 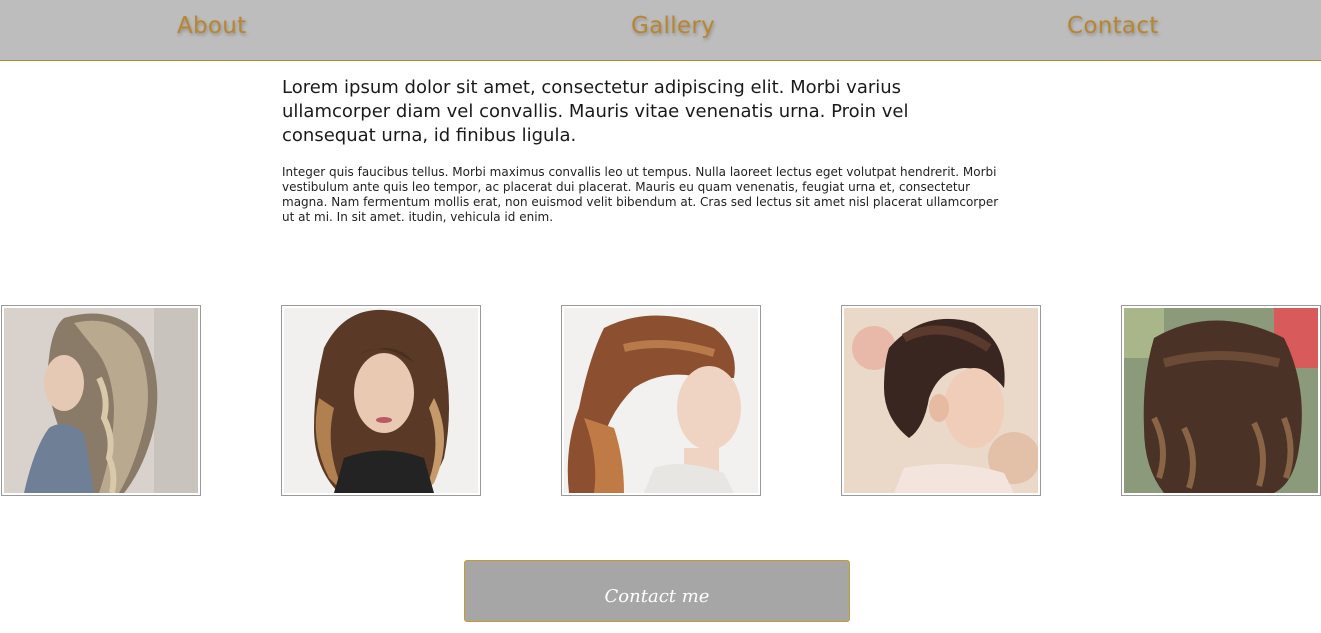 I want to click on gallery-photo-crown-braid, so click(x=941, y=400).